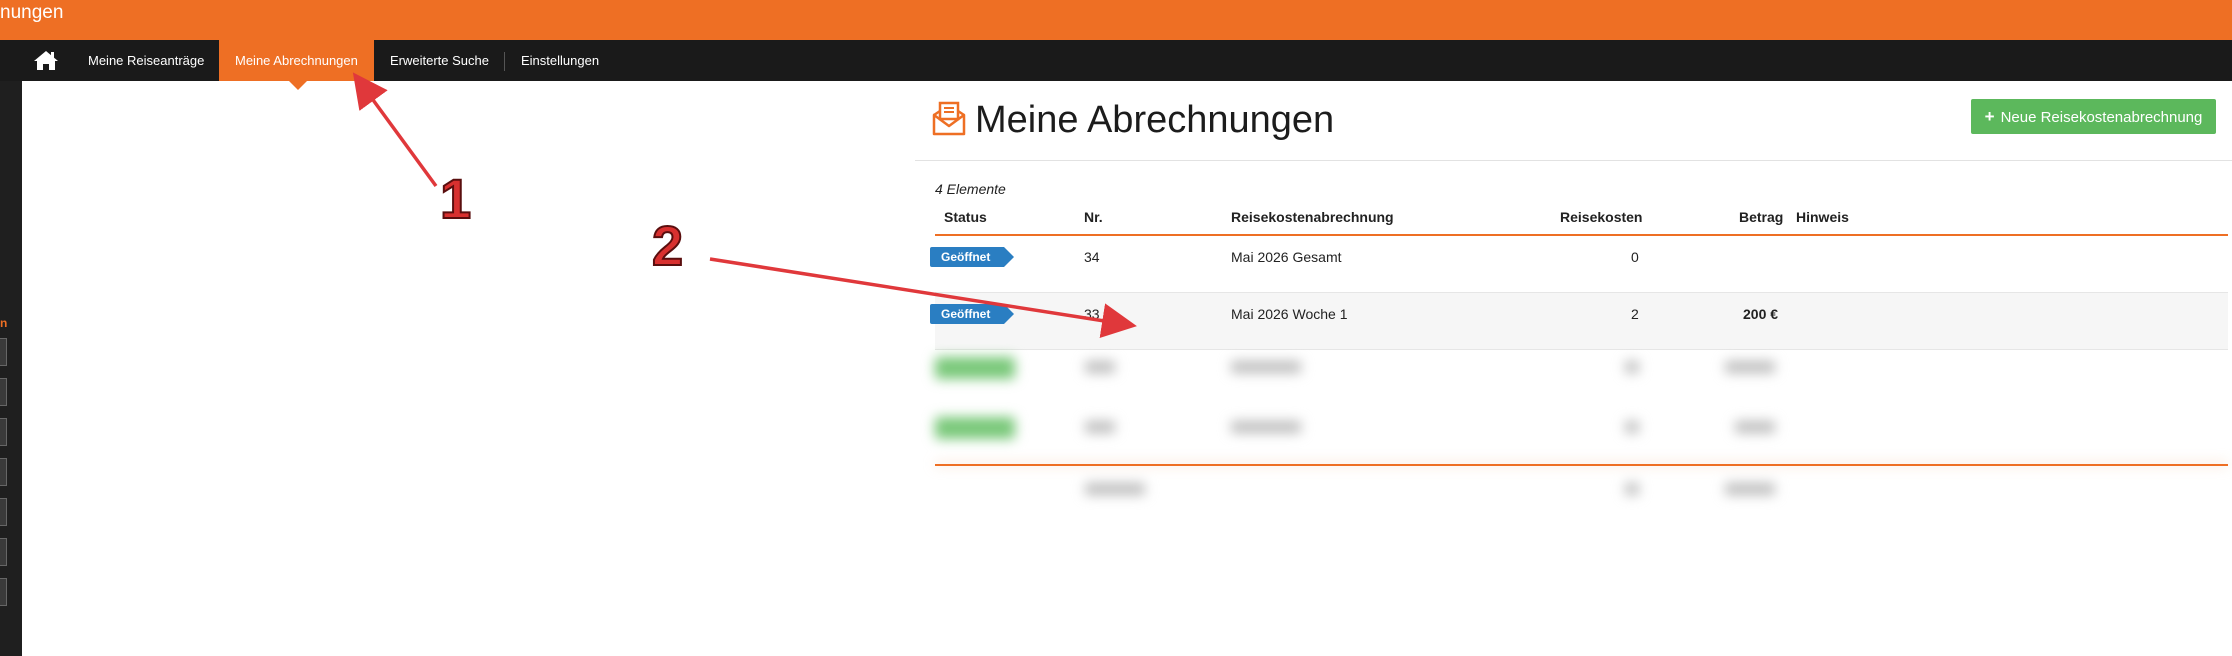 The height and width of the screenshot is (656, 2232). What do you see at coordinates (1093, 217) in the screenshot?
I see `column-header-nr: Nr.` at bounding box center [1093, 217].